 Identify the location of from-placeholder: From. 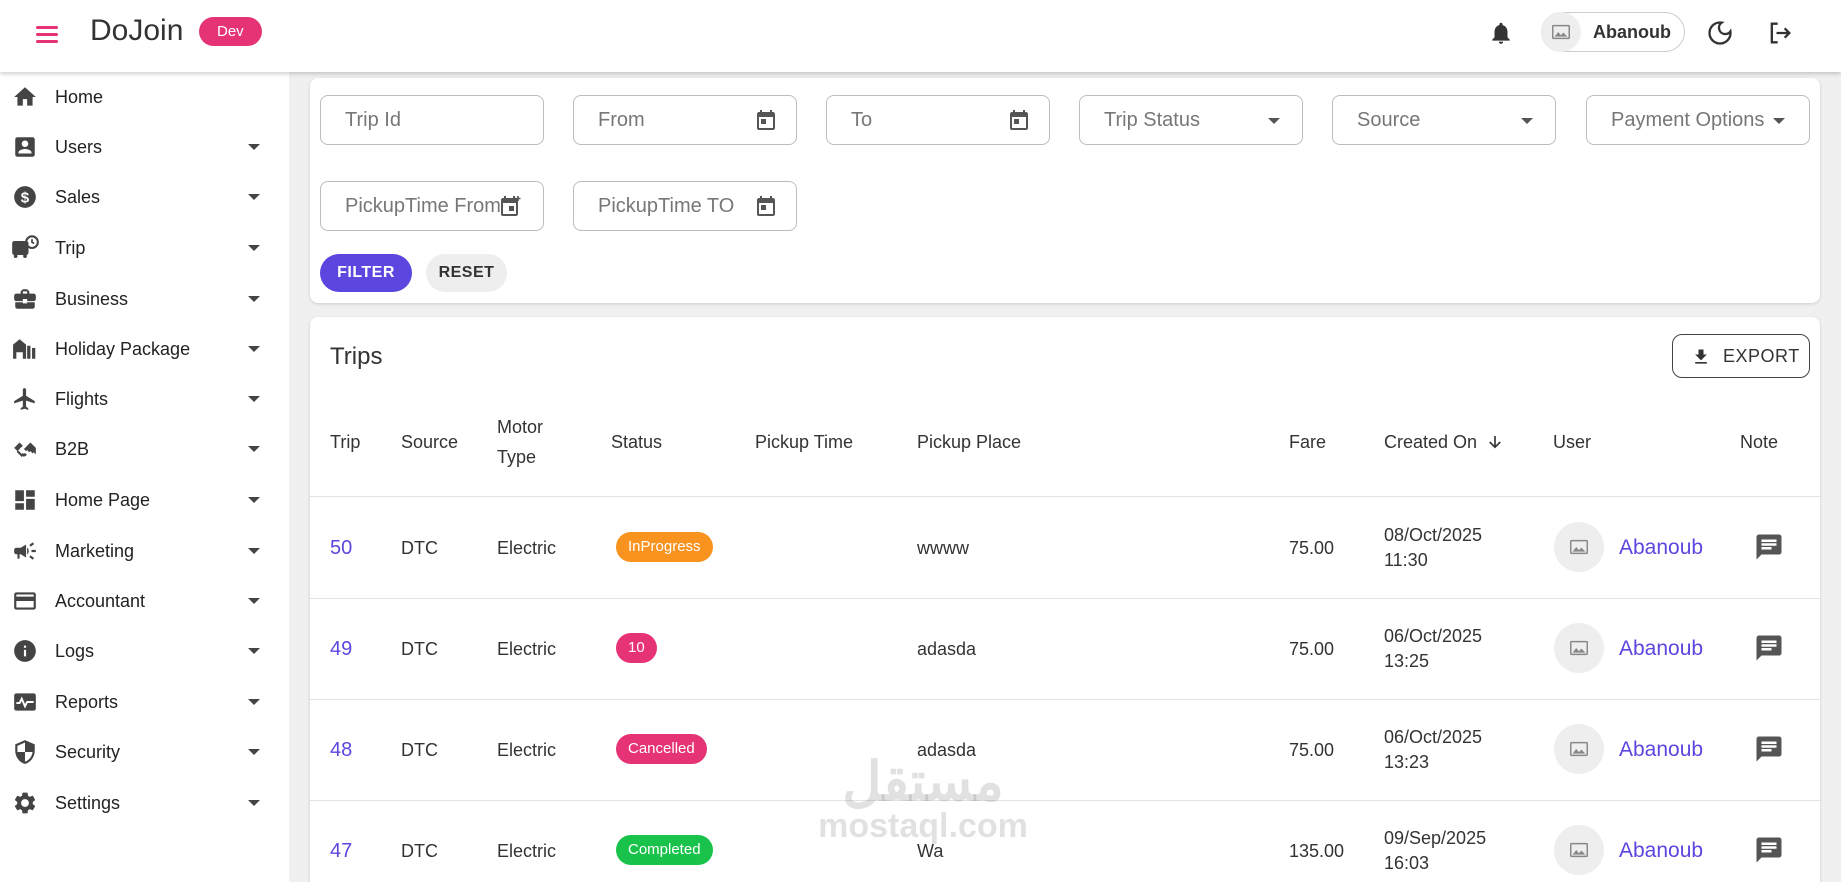
(621, 119).